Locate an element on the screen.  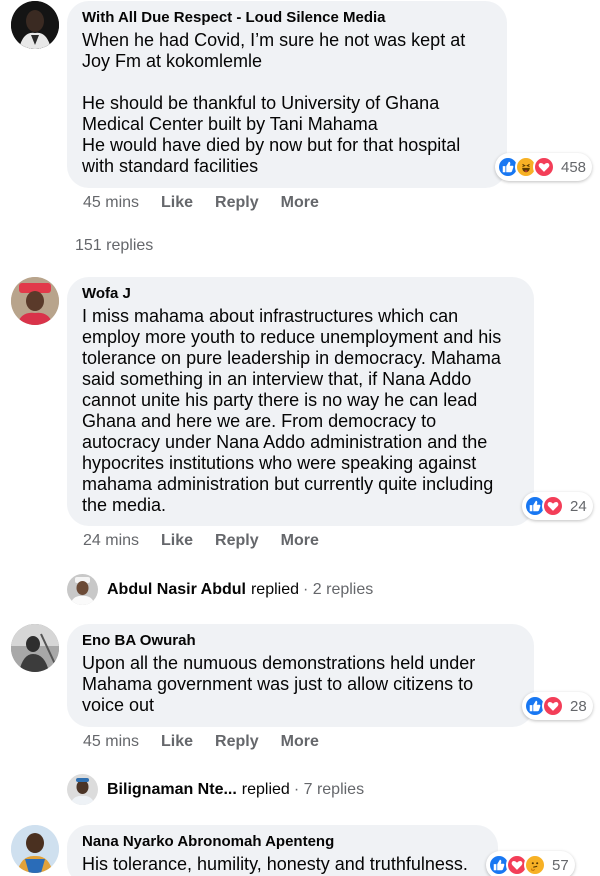
reaction-summary: 458 is located at coordinates (544, 167).